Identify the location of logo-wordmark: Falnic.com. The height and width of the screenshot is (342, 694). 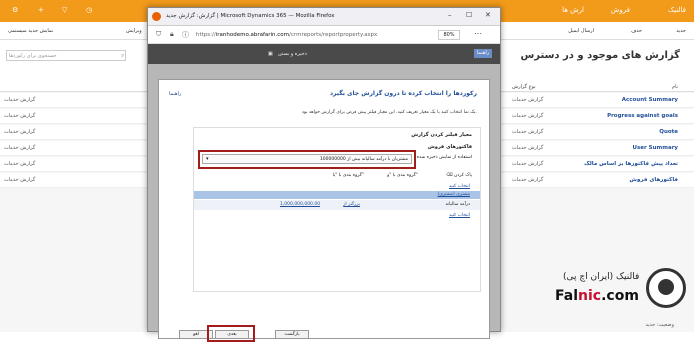
(597, 296).